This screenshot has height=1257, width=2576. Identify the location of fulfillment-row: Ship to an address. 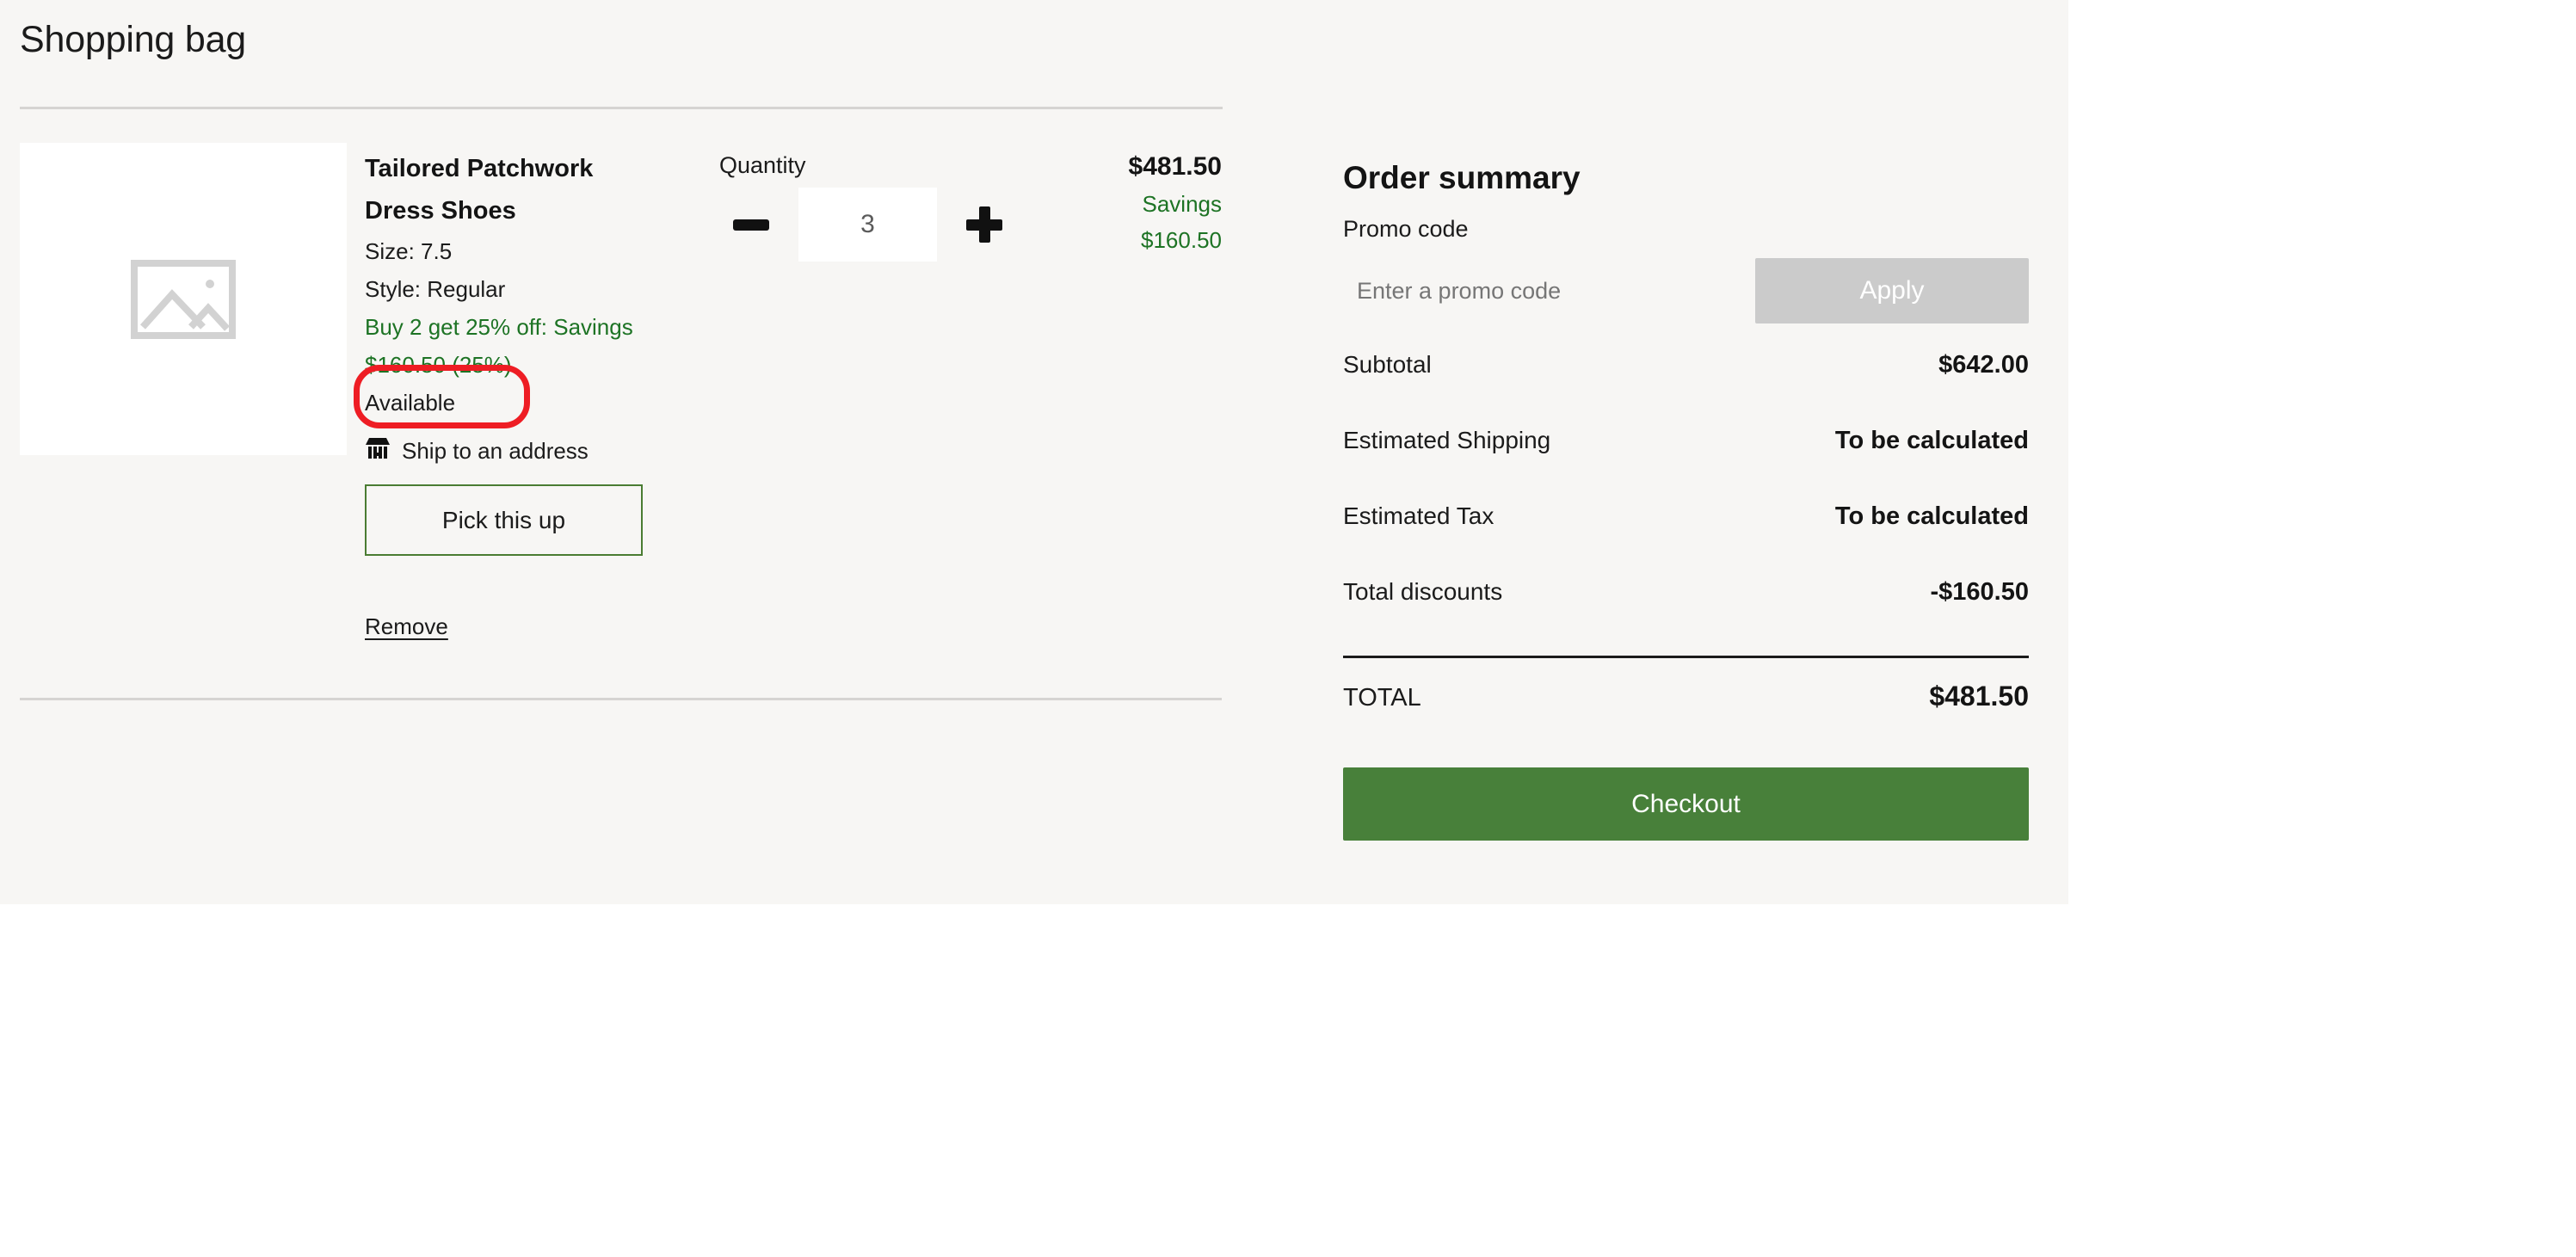
(532, 451).